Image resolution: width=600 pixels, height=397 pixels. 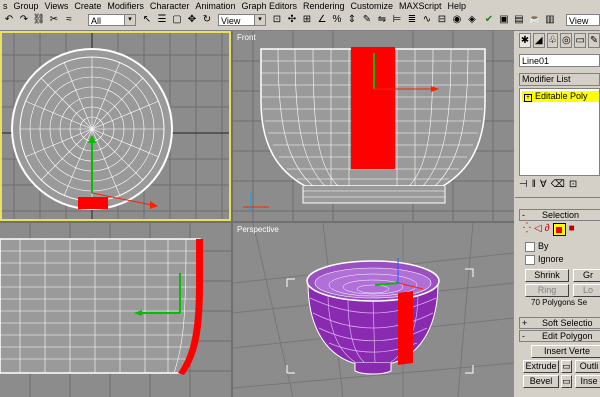 What do you see at coordinates (580, 40) in the screenshot?
I see `display-tab-icon: ▭` at bounding box center [580, 40].